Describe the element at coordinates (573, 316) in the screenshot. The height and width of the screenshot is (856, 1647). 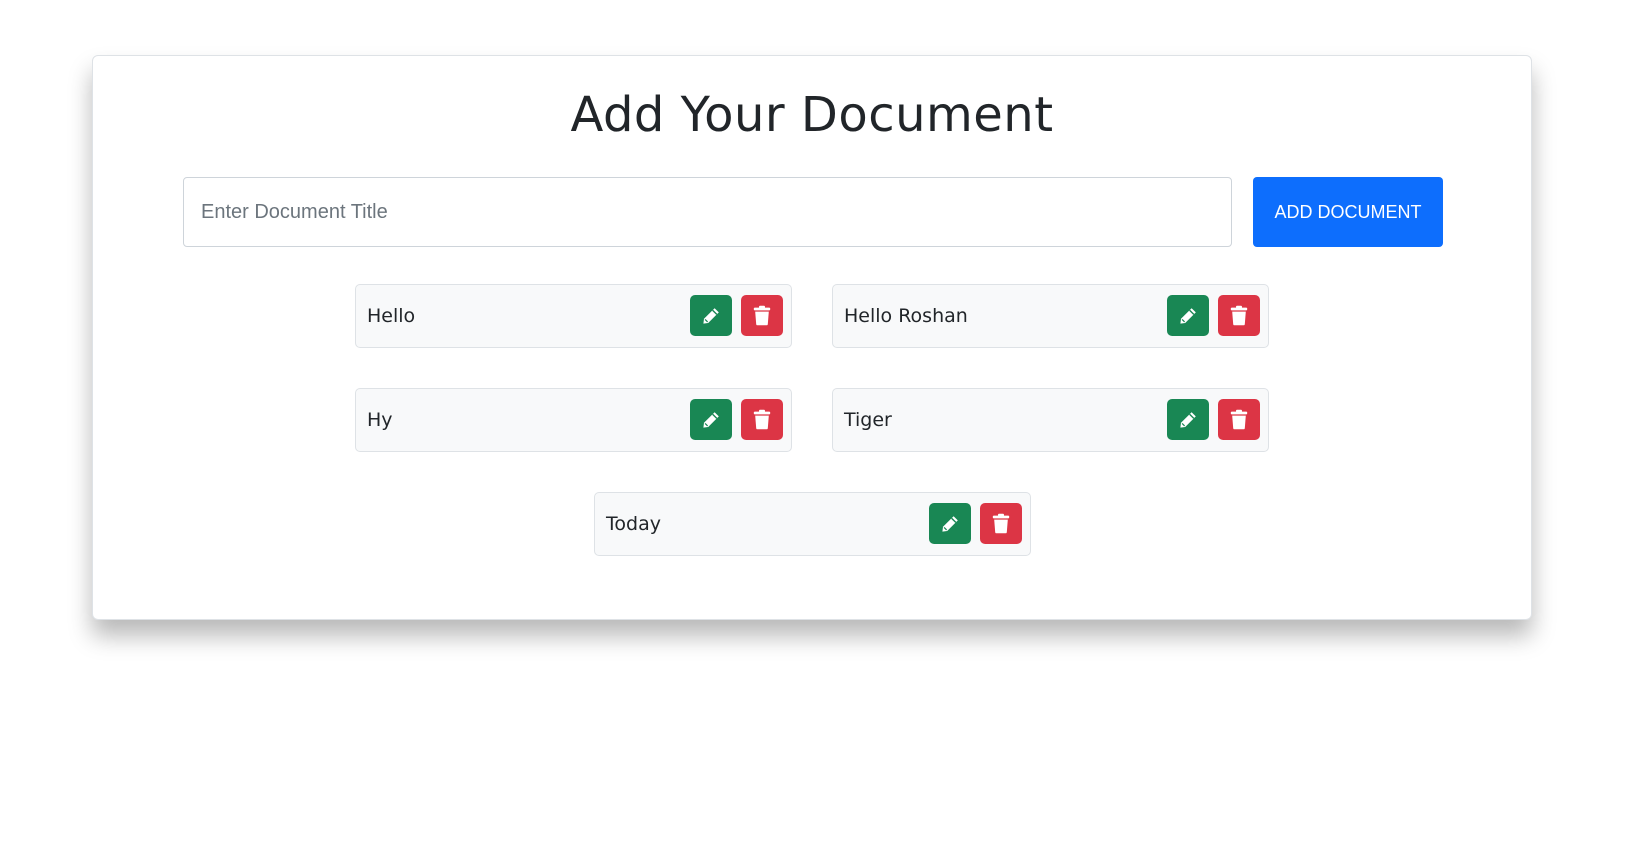
I see `document-item: Hello` at that location.